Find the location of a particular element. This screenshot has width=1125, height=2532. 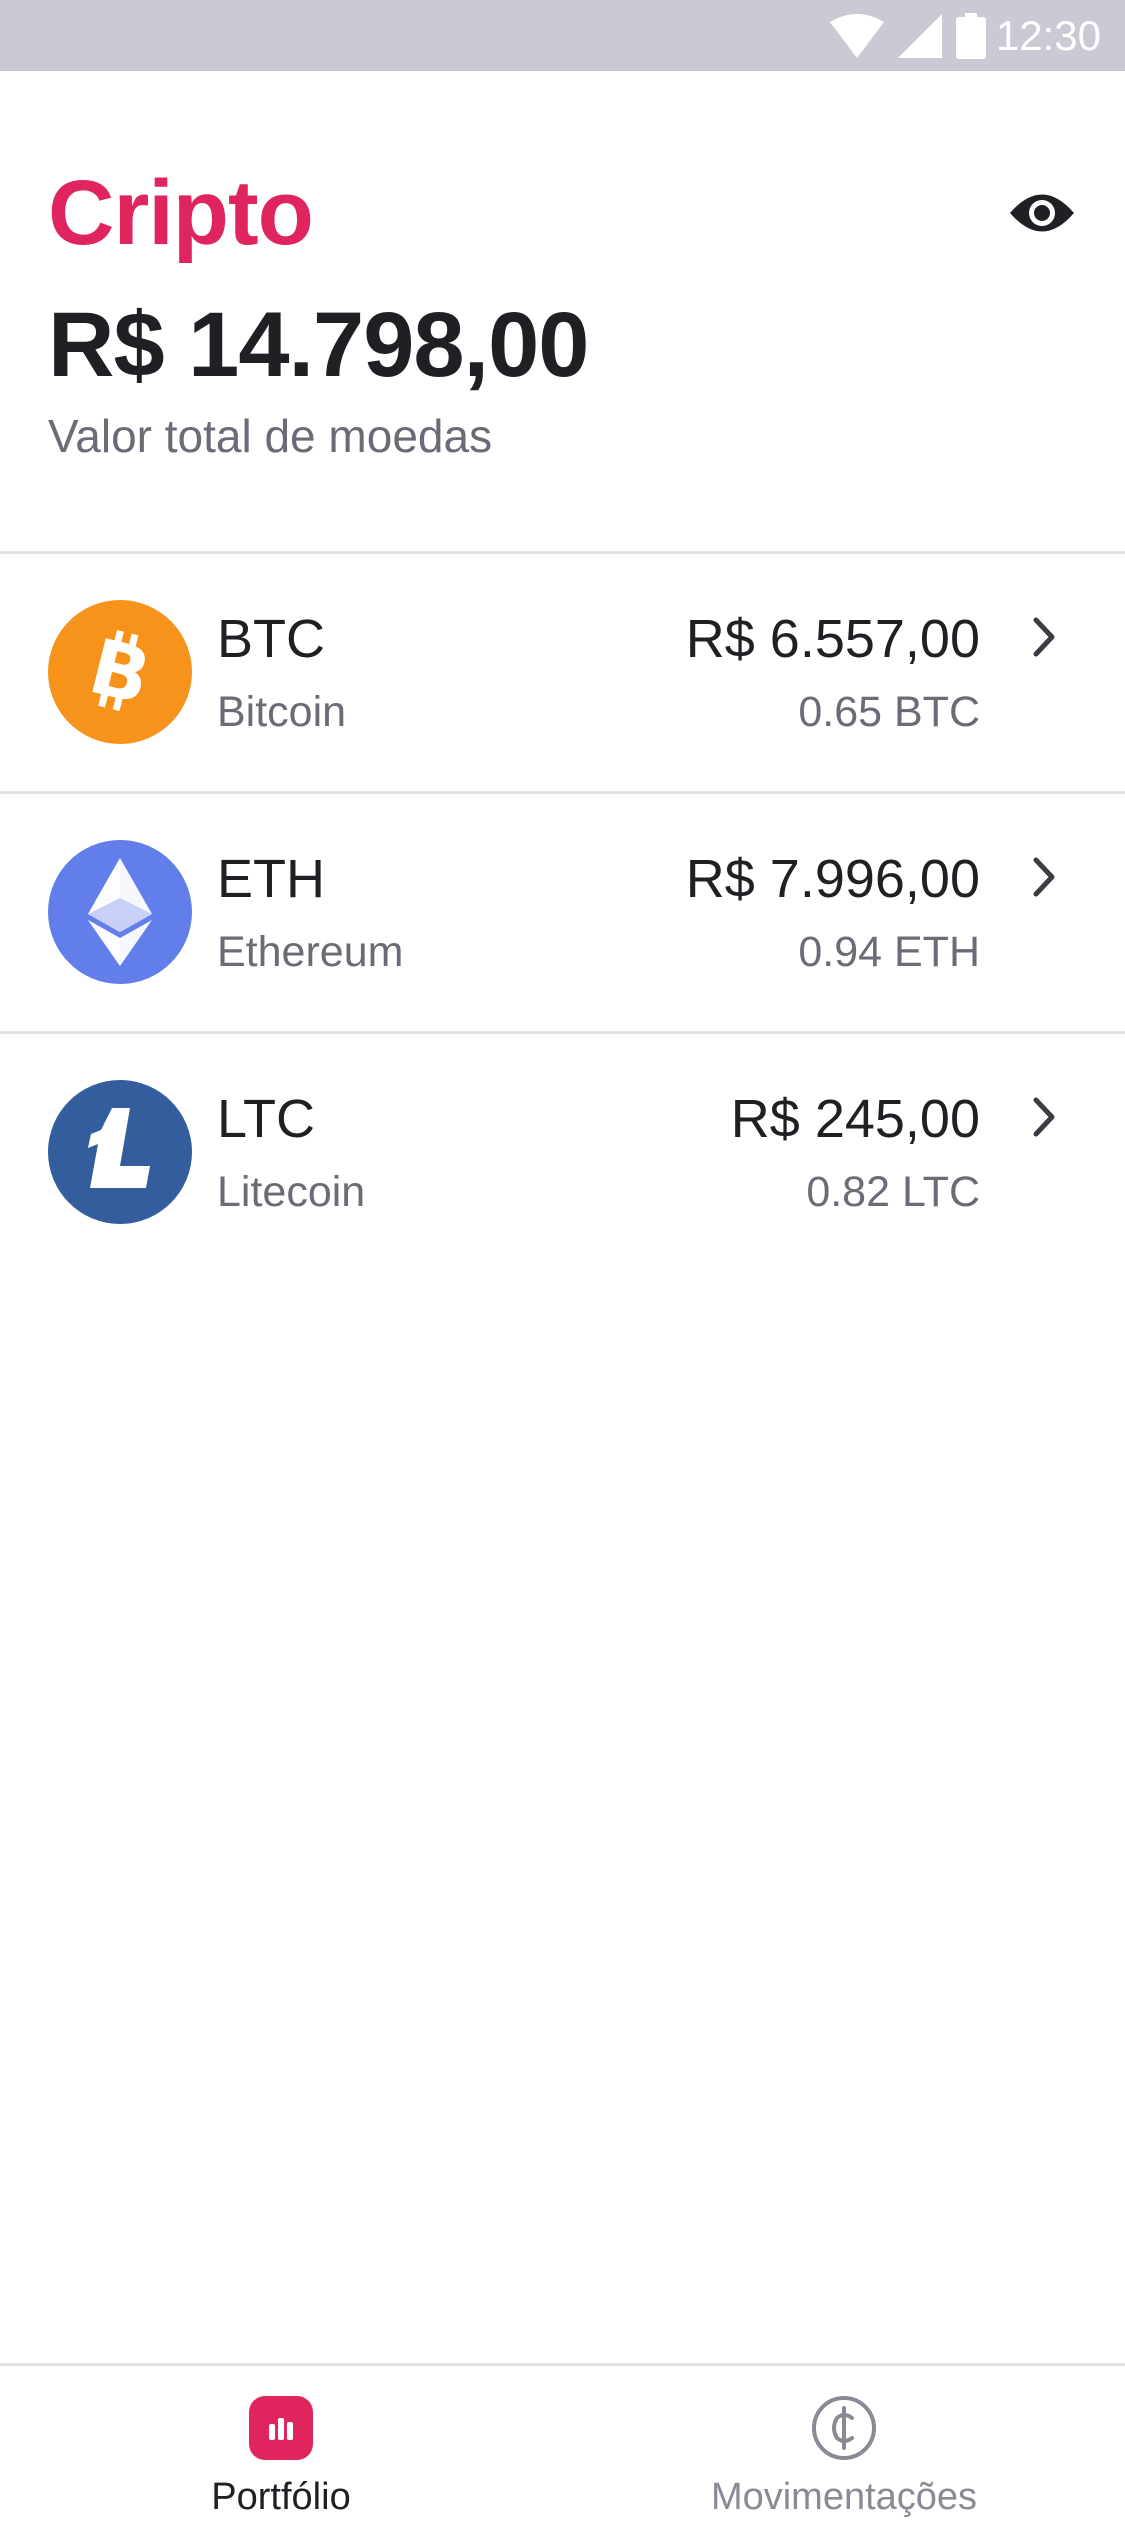

toggle-visibility-button is located at coordinates (1042, 213).